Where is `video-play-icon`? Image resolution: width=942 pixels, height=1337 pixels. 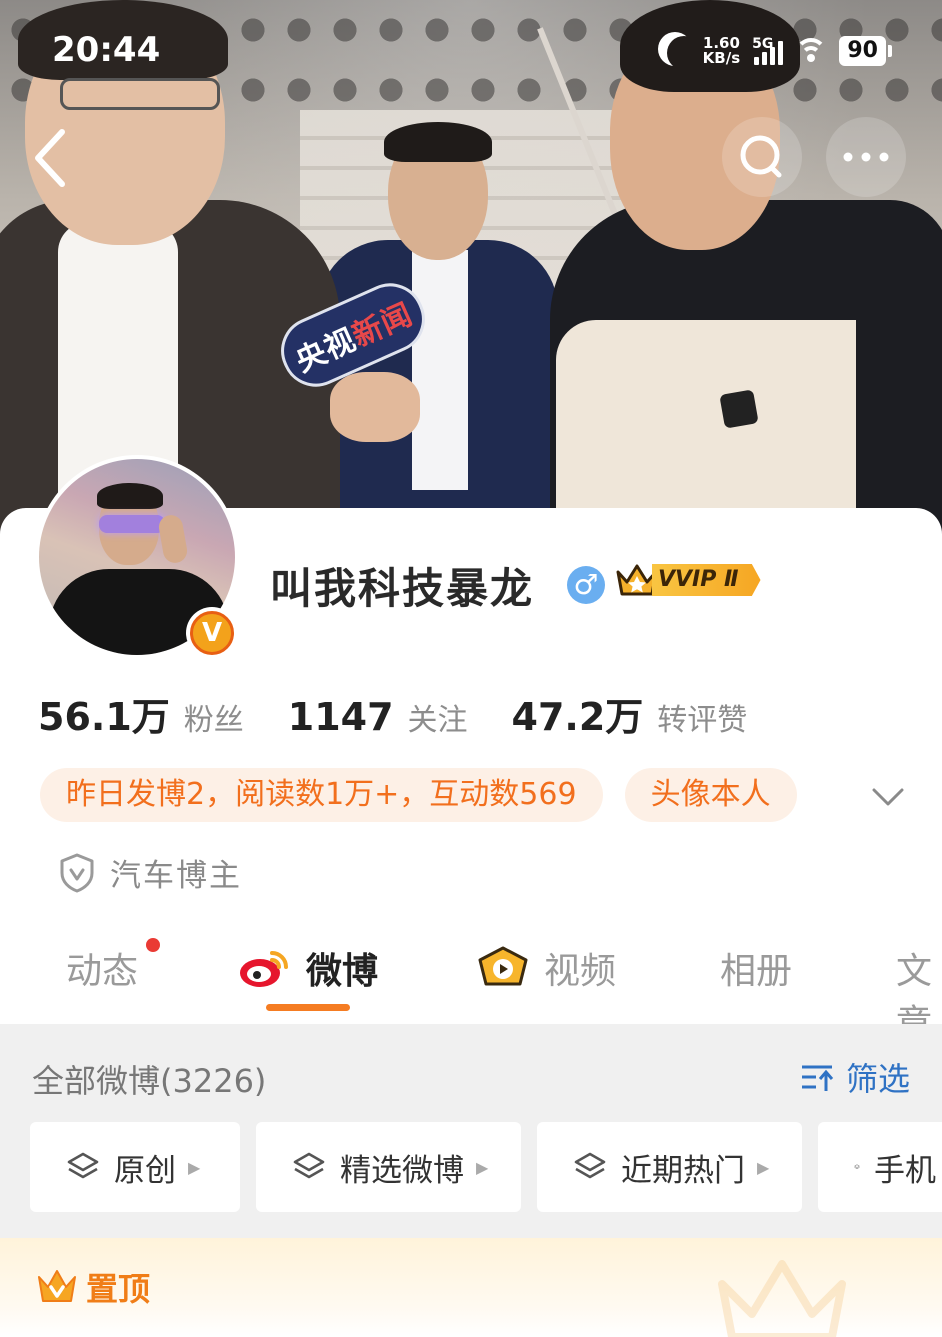 video-play-icon is located at coordinates (503, 966).